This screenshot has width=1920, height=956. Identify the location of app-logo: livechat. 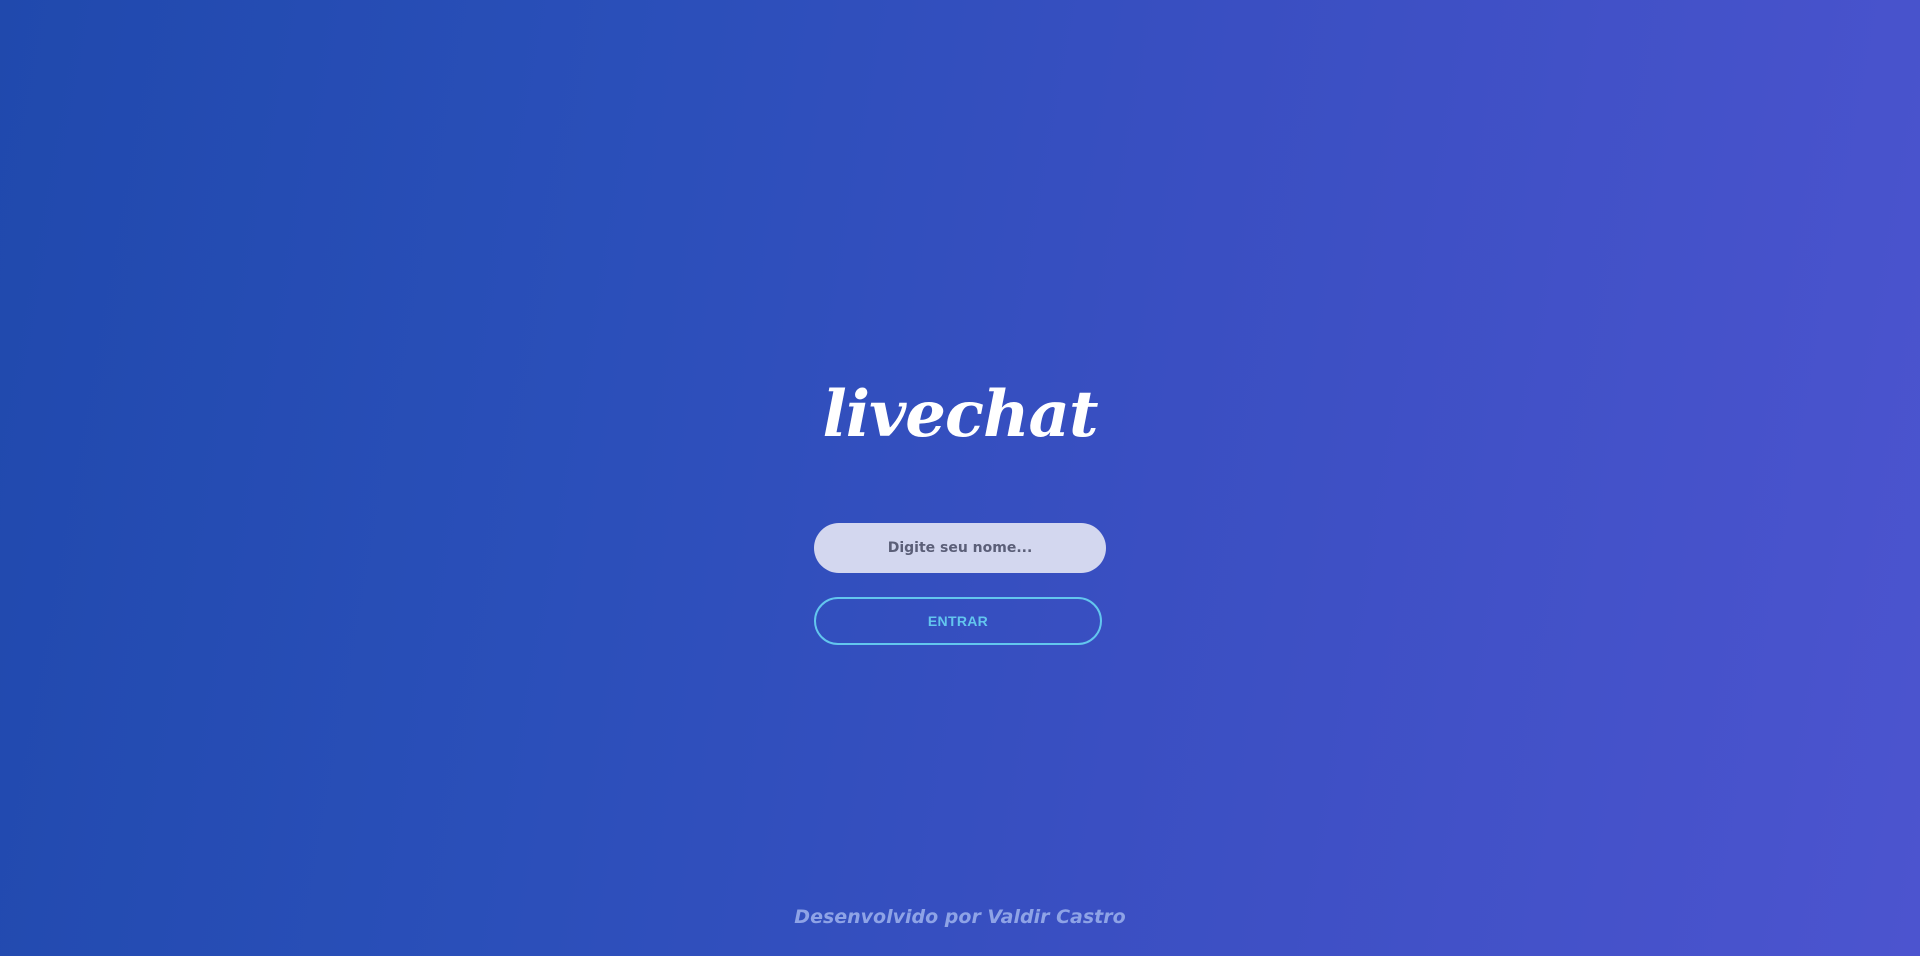
(960, 414).